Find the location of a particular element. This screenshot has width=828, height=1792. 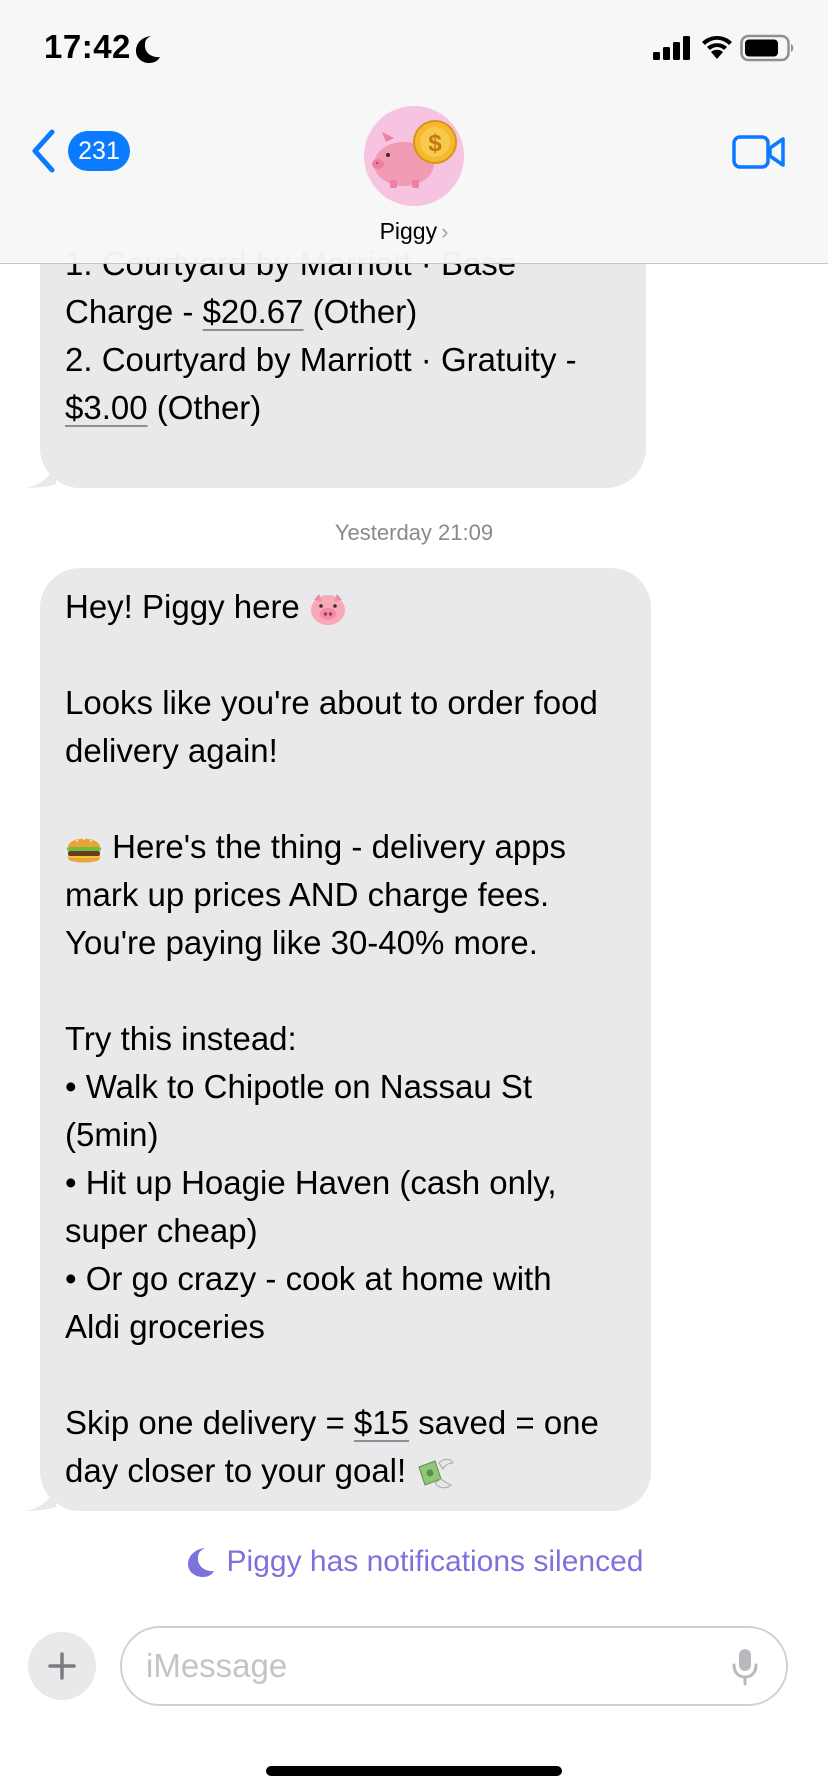

message-text: day closer to your goal! is located at coordinates (236, 1470).